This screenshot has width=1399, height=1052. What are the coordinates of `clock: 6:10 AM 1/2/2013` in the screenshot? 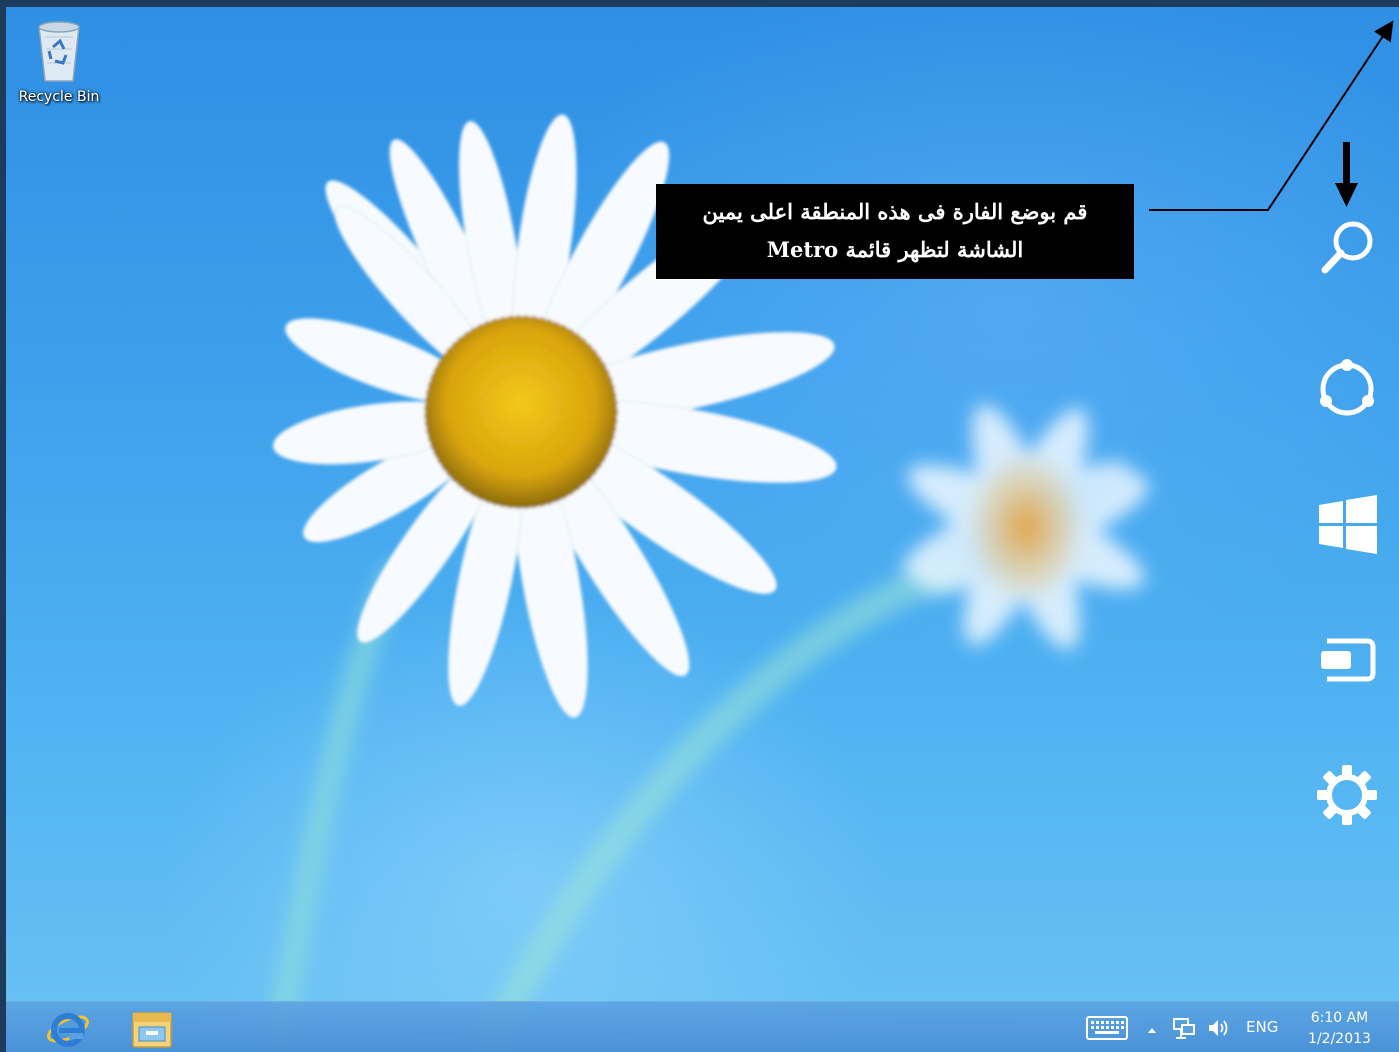 It's located at (1339, 1029).